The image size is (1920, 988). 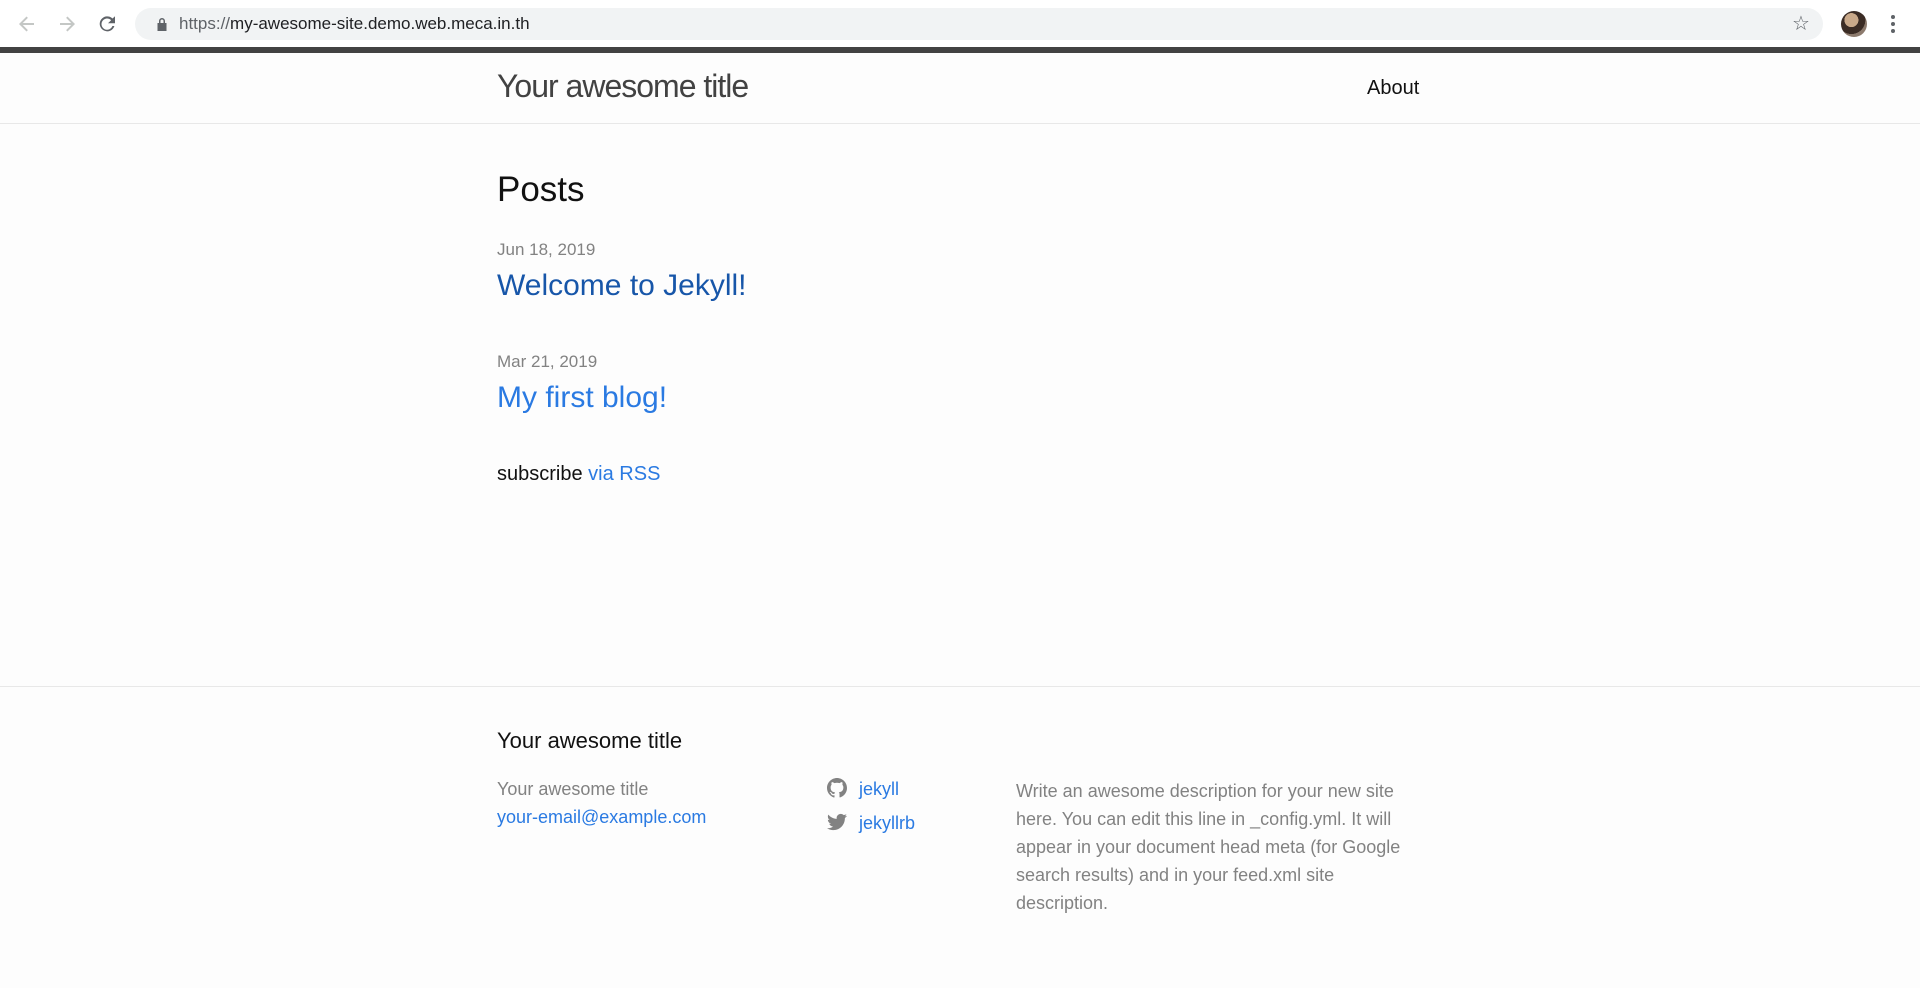 What do you see at coordinates (590, 740) in the screenshot?
I see `footer-heading: Your awesome title` at bounding box center [590, 740].